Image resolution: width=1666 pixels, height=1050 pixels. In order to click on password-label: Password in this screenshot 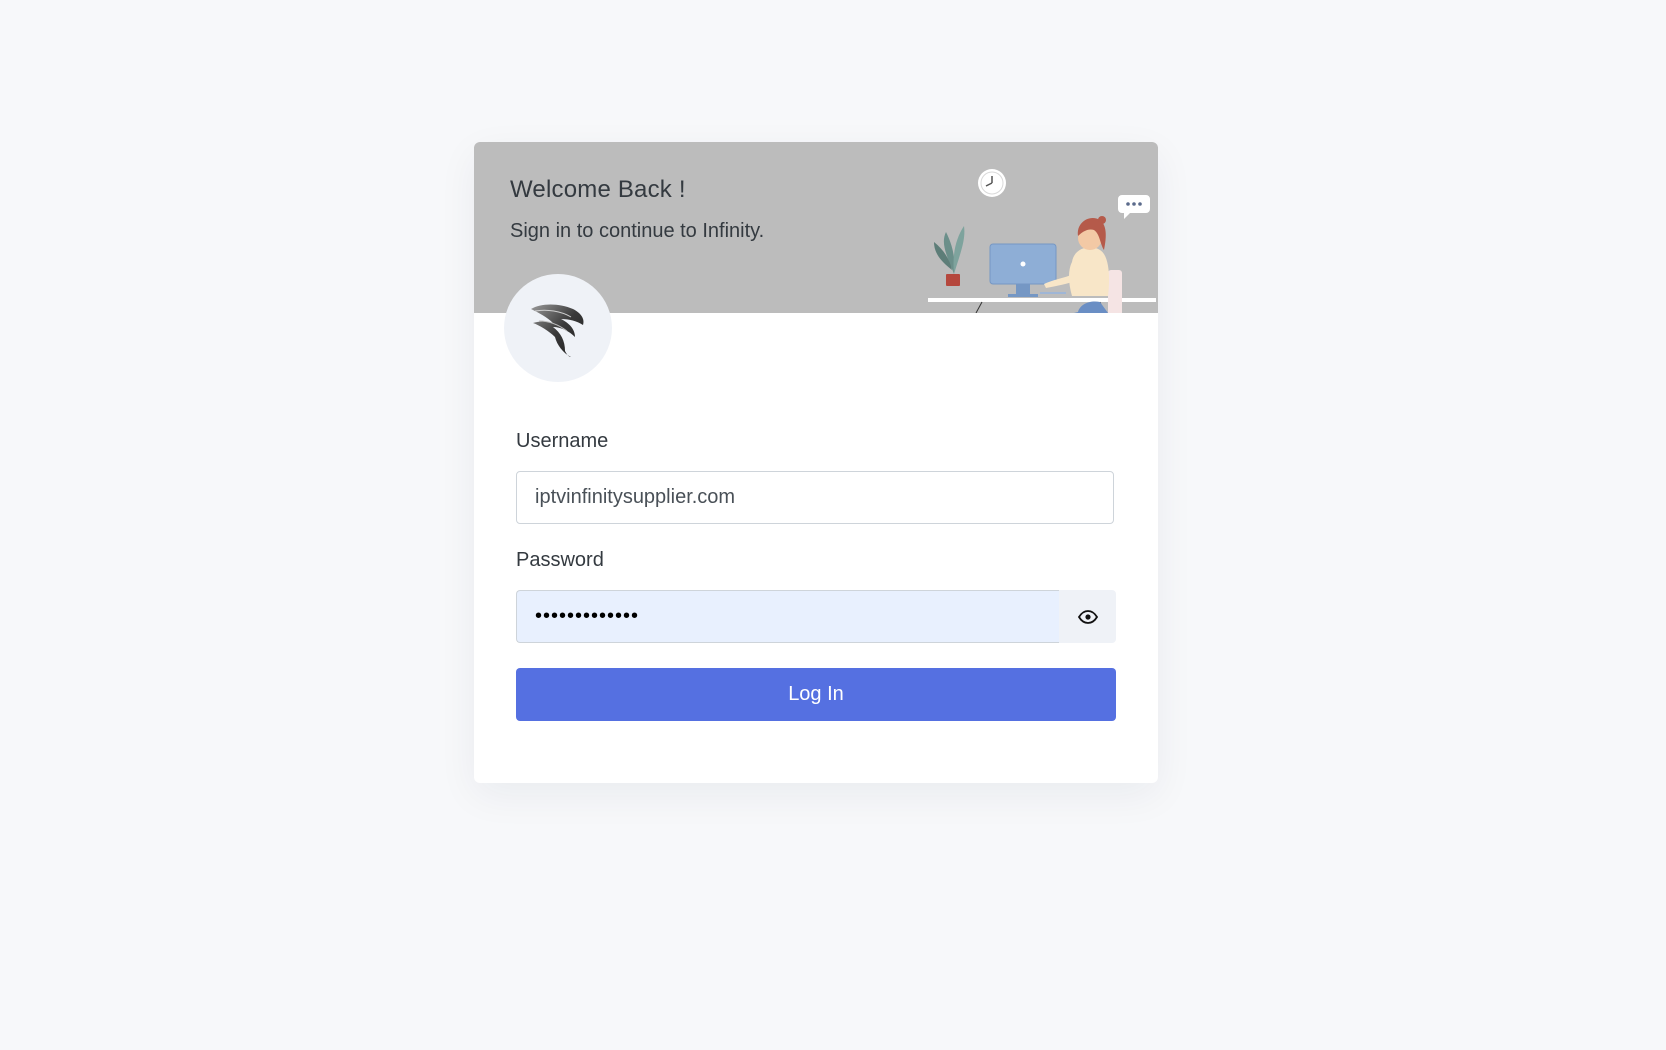, I will do `click(560, 560)`.